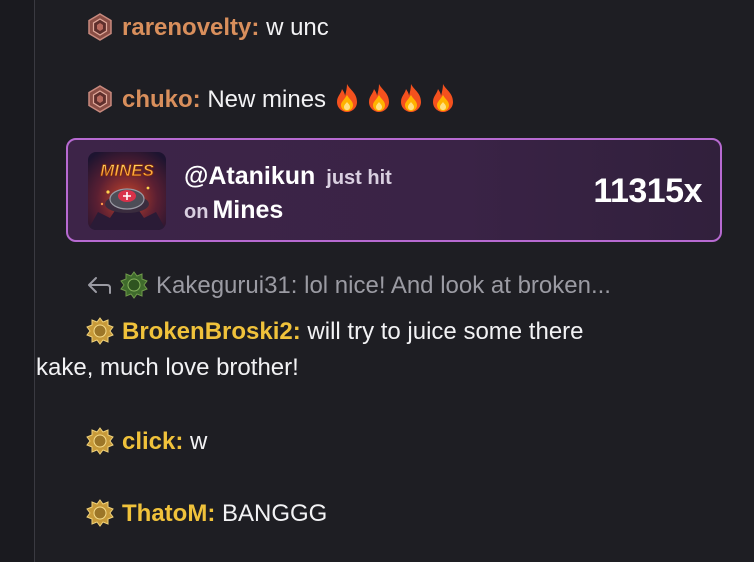 The image size is (754, 562). What do you see at coordinates (127, 170) in the screenshot?
I see `thumbnail-title: MINES` at bounding box center [127, 170].